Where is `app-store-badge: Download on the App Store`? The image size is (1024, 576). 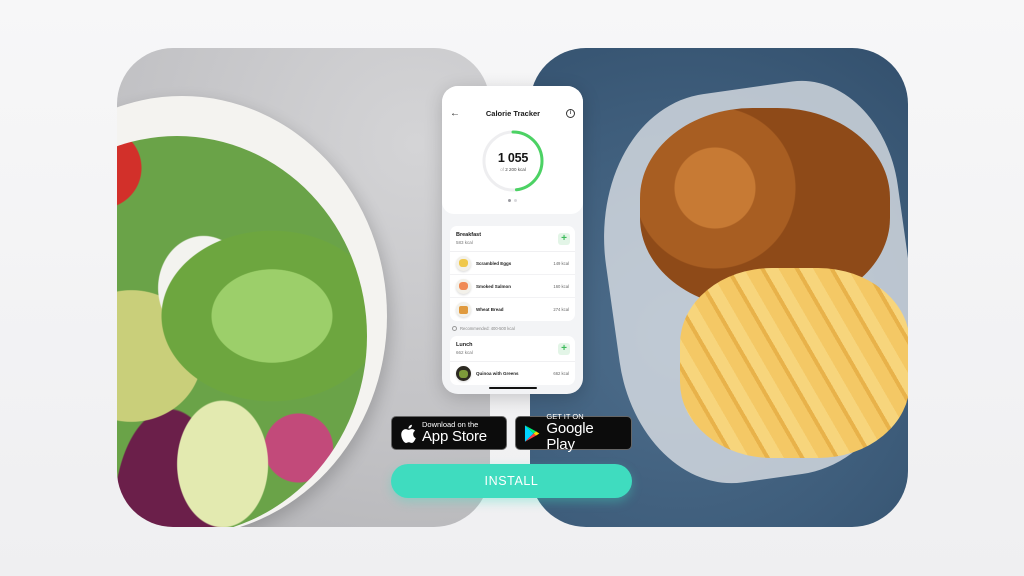 app-store-badge: Download on the App Store is located at coordinates (449, 433).